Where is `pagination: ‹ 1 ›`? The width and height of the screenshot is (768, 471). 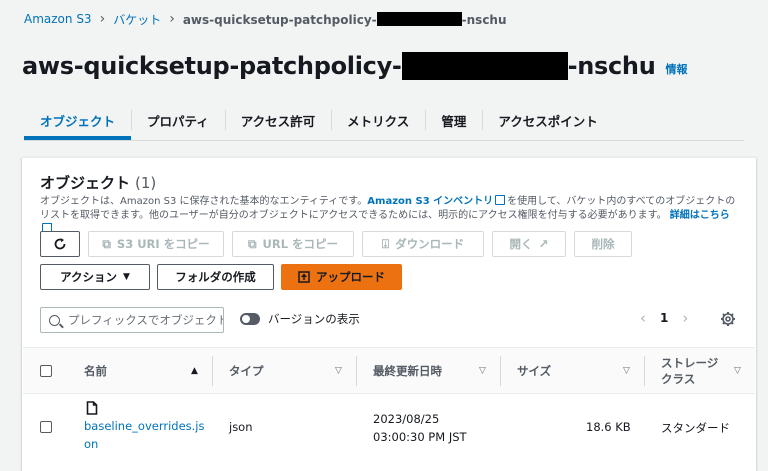 pagination: ‹ 1 › is located at coordinates (664, 318).